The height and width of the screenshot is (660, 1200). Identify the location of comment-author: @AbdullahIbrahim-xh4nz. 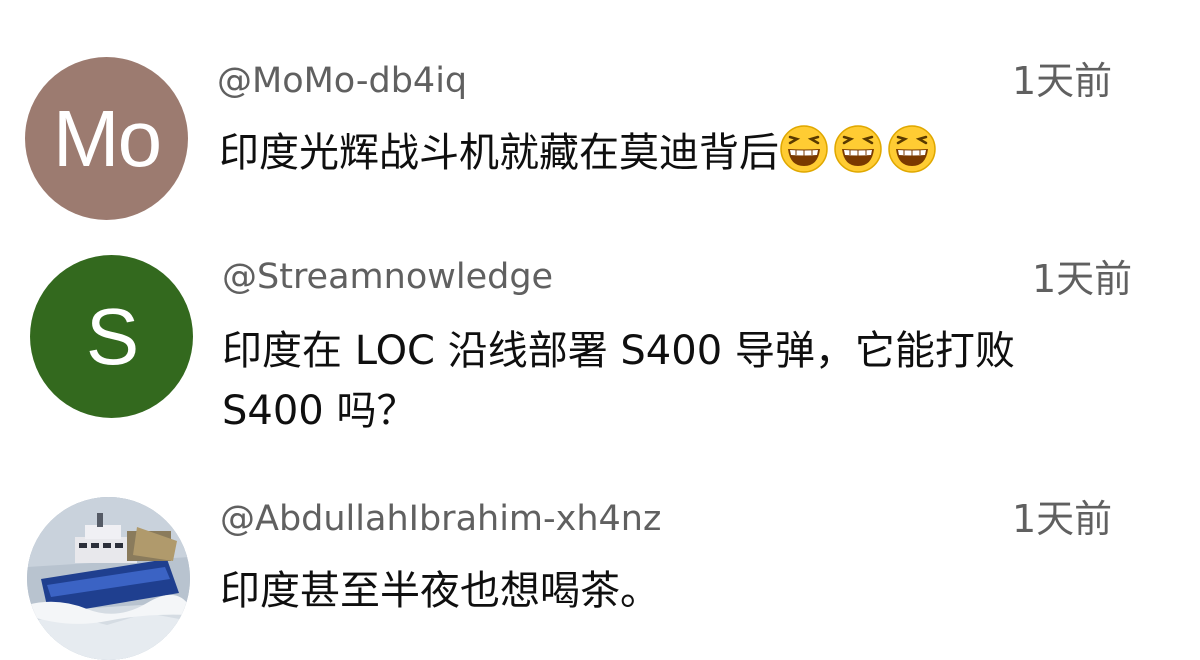
(440, 519).